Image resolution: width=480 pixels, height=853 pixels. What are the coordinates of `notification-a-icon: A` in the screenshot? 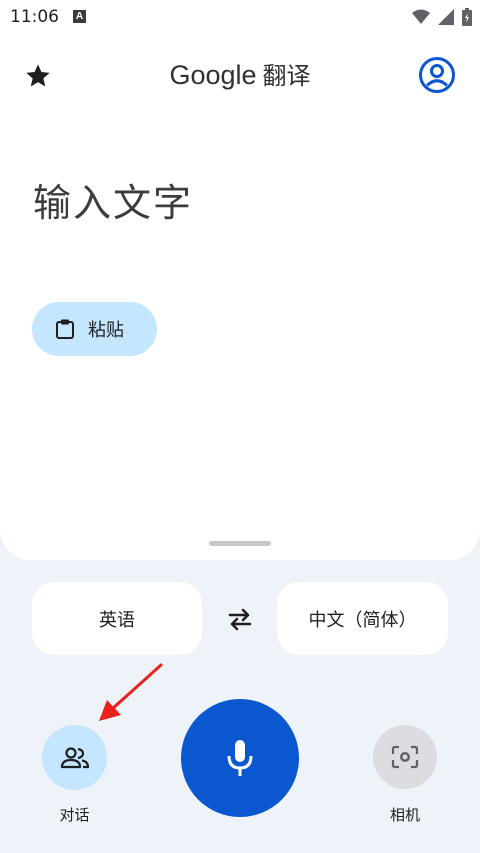 It's located at (79, 16).